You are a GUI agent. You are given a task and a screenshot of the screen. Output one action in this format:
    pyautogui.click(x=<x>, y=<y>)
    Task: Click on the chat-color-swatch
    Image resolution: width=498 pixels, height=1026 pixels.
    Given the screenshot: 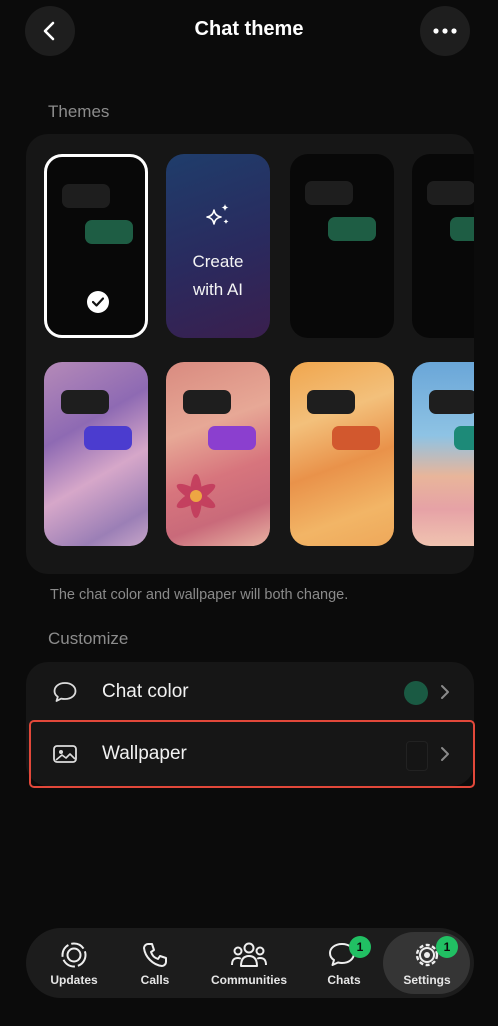 What is the action you would take?
    pyautogui.click(x=416, y=693)
    